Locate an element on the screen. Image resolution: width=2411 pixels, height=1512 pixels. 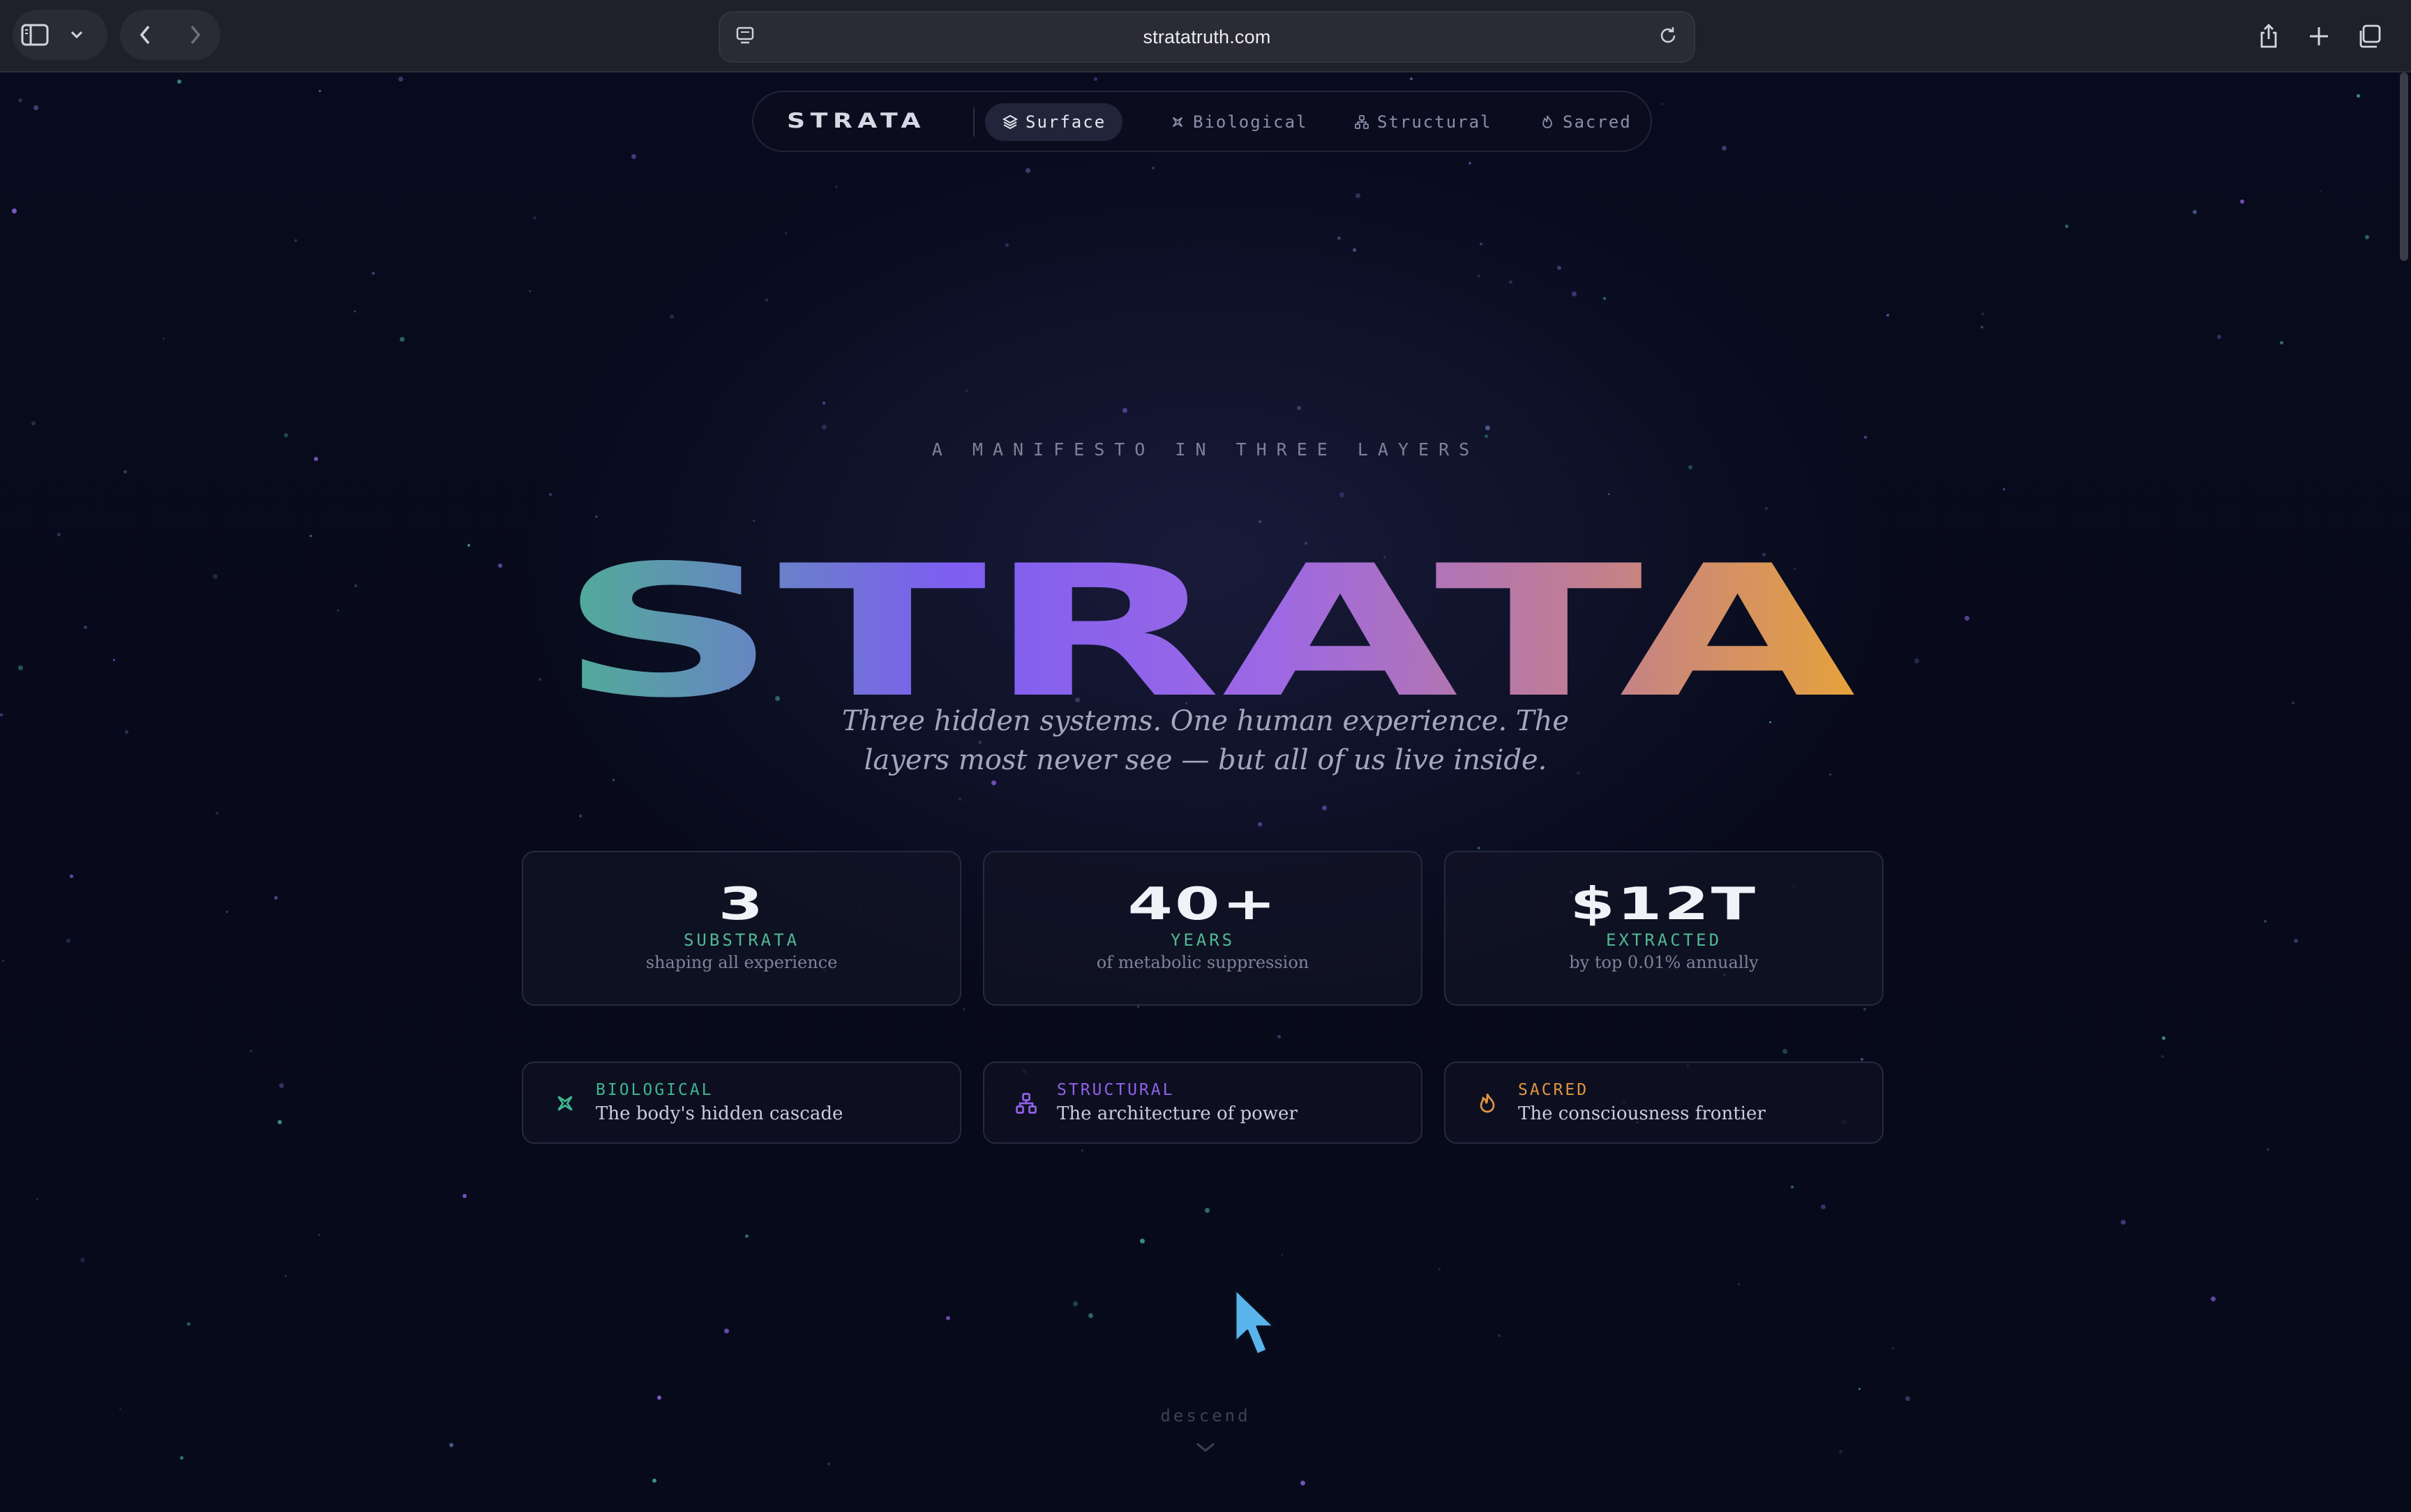
brand-logo: STRATA is located at coordinates (856, 121).